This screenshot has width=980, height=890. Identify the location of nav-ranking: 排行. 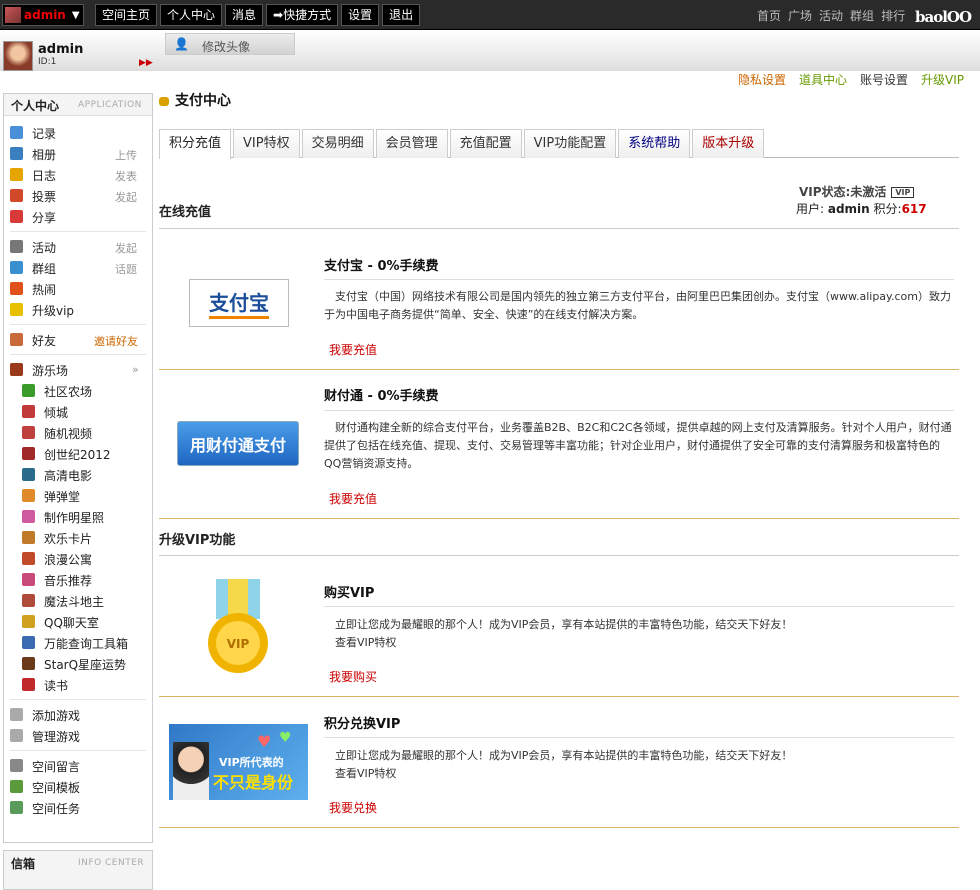
(893, 15).